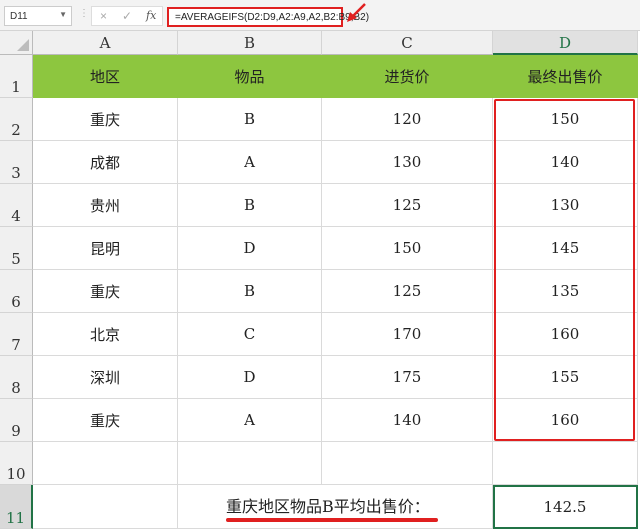 The image size is (640, 529). What do you see at coordinates (407, 420) in the screenshot?
I see `table-cell: 140` at bounding box center [407, 420].